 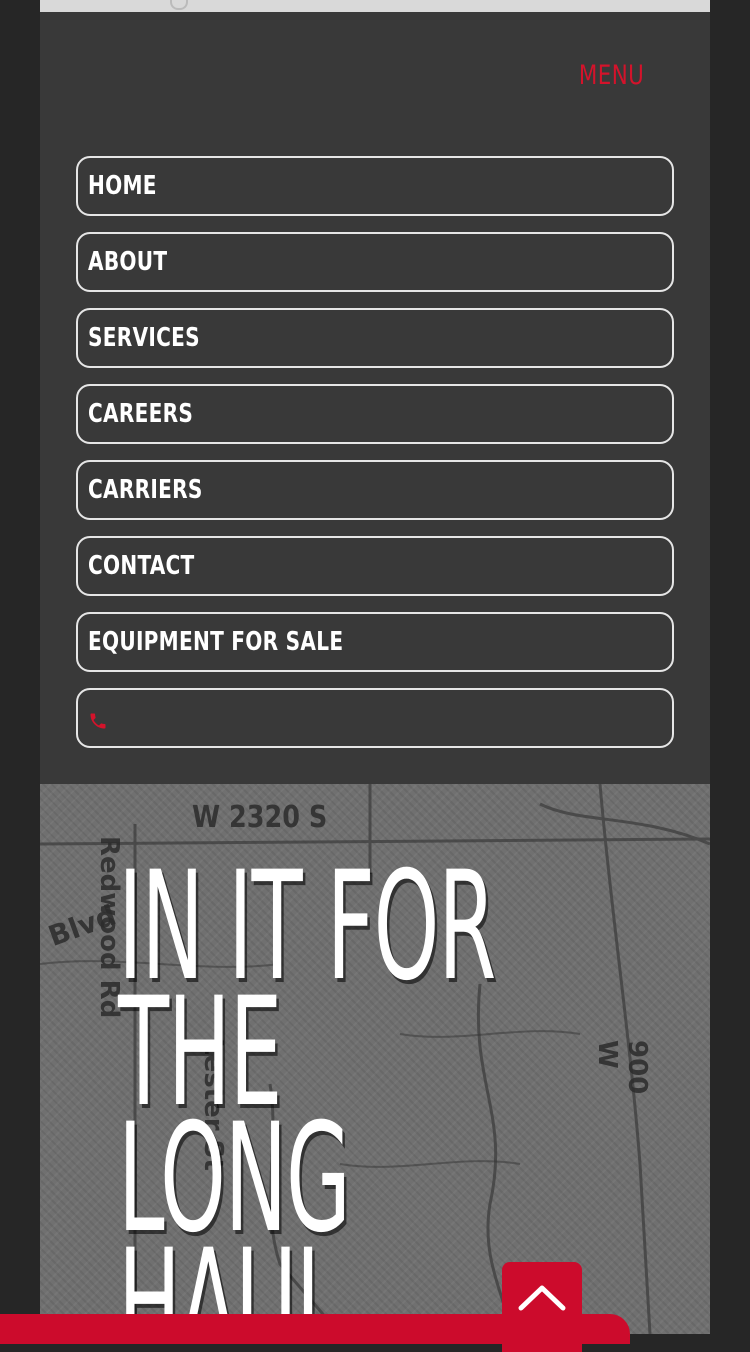 What do you see at coordinates (145, 490) in the screenshot?
I see `nav-item-label: CARRIERS` at bounding box center [145, 490].